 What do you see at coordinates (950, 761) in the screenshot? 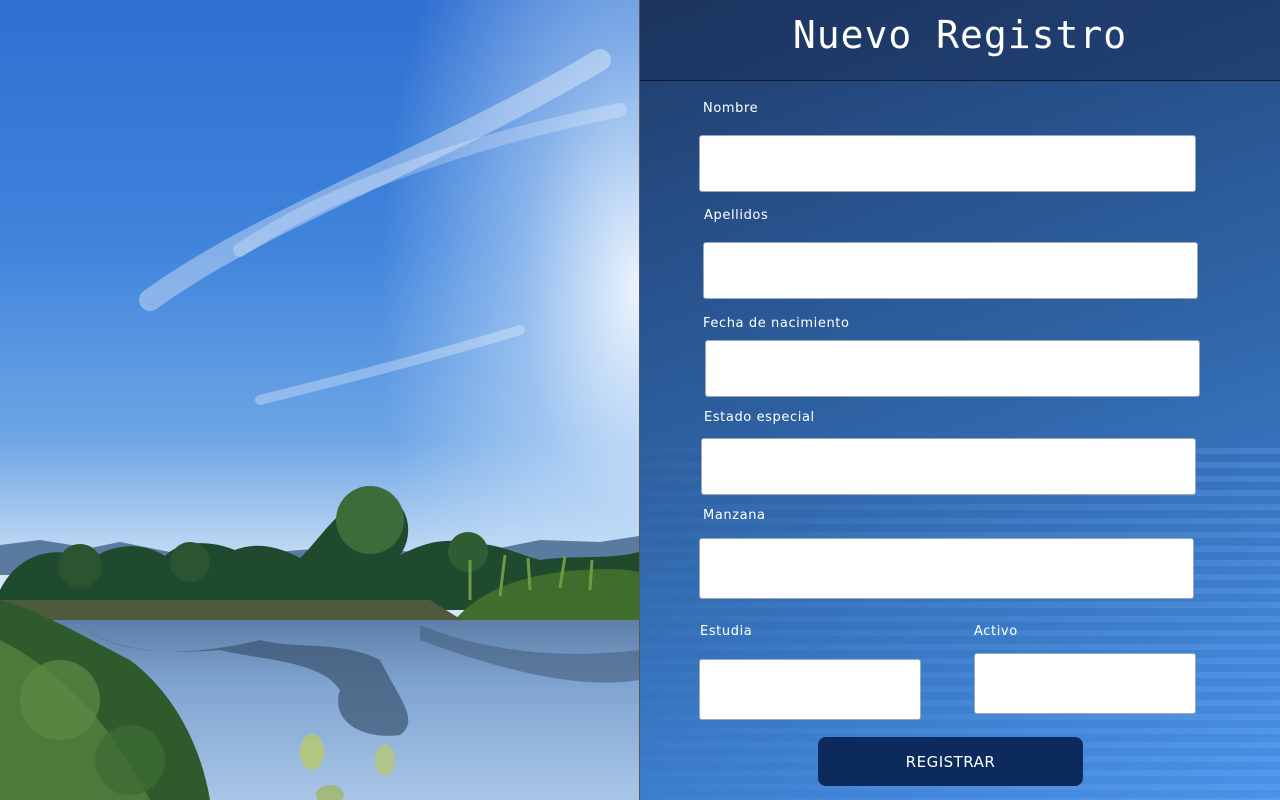
I see `registrar-button: REGISTRAR` at bounding box center [950, 761].